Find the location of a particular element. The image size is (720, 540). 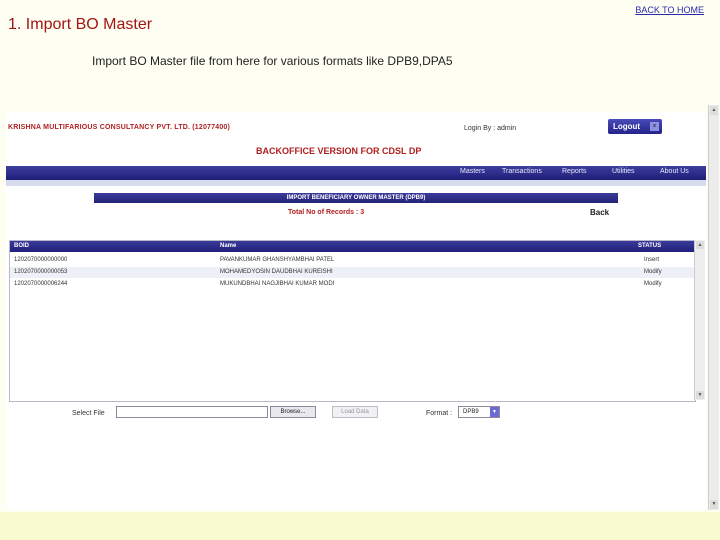

logout-button: Logout x is located at coordinates (635, 126).